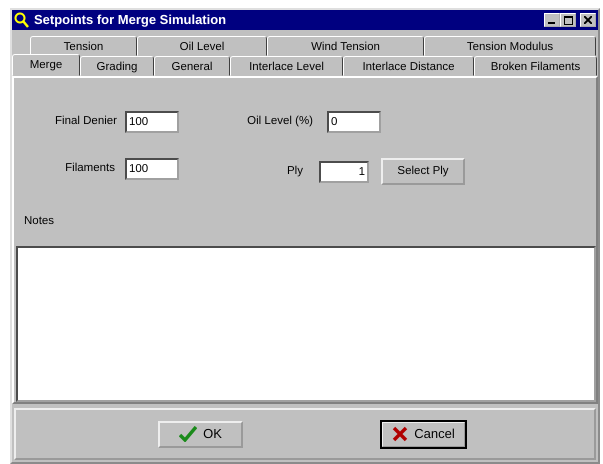 The image size is (603, 464). I want to click on tab: Tension, so click(83, 46).